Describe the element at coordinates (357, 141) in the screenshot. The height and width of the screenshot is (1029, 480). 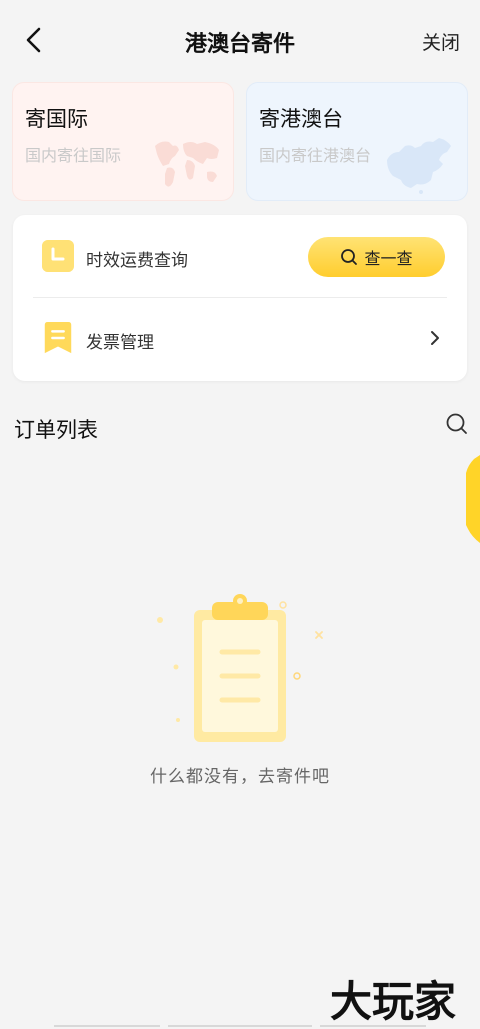
I see `send-hk-macao-taiwan-card: 寄港澳台 国内寄往港澳台` at that location.